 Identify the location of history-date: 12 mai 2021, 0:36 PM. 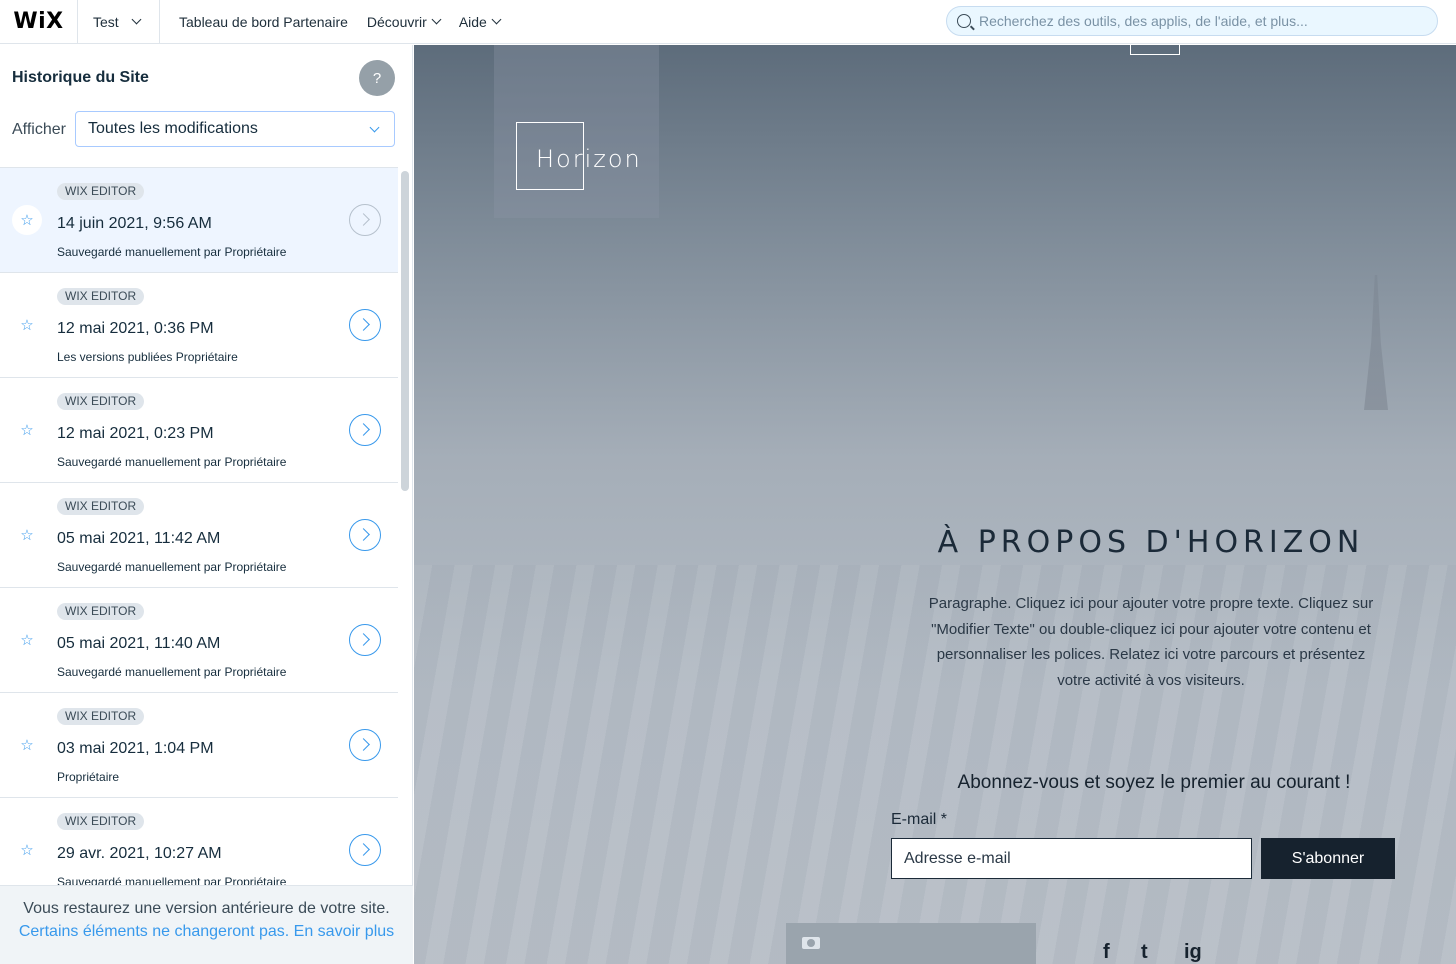
(135, 328).